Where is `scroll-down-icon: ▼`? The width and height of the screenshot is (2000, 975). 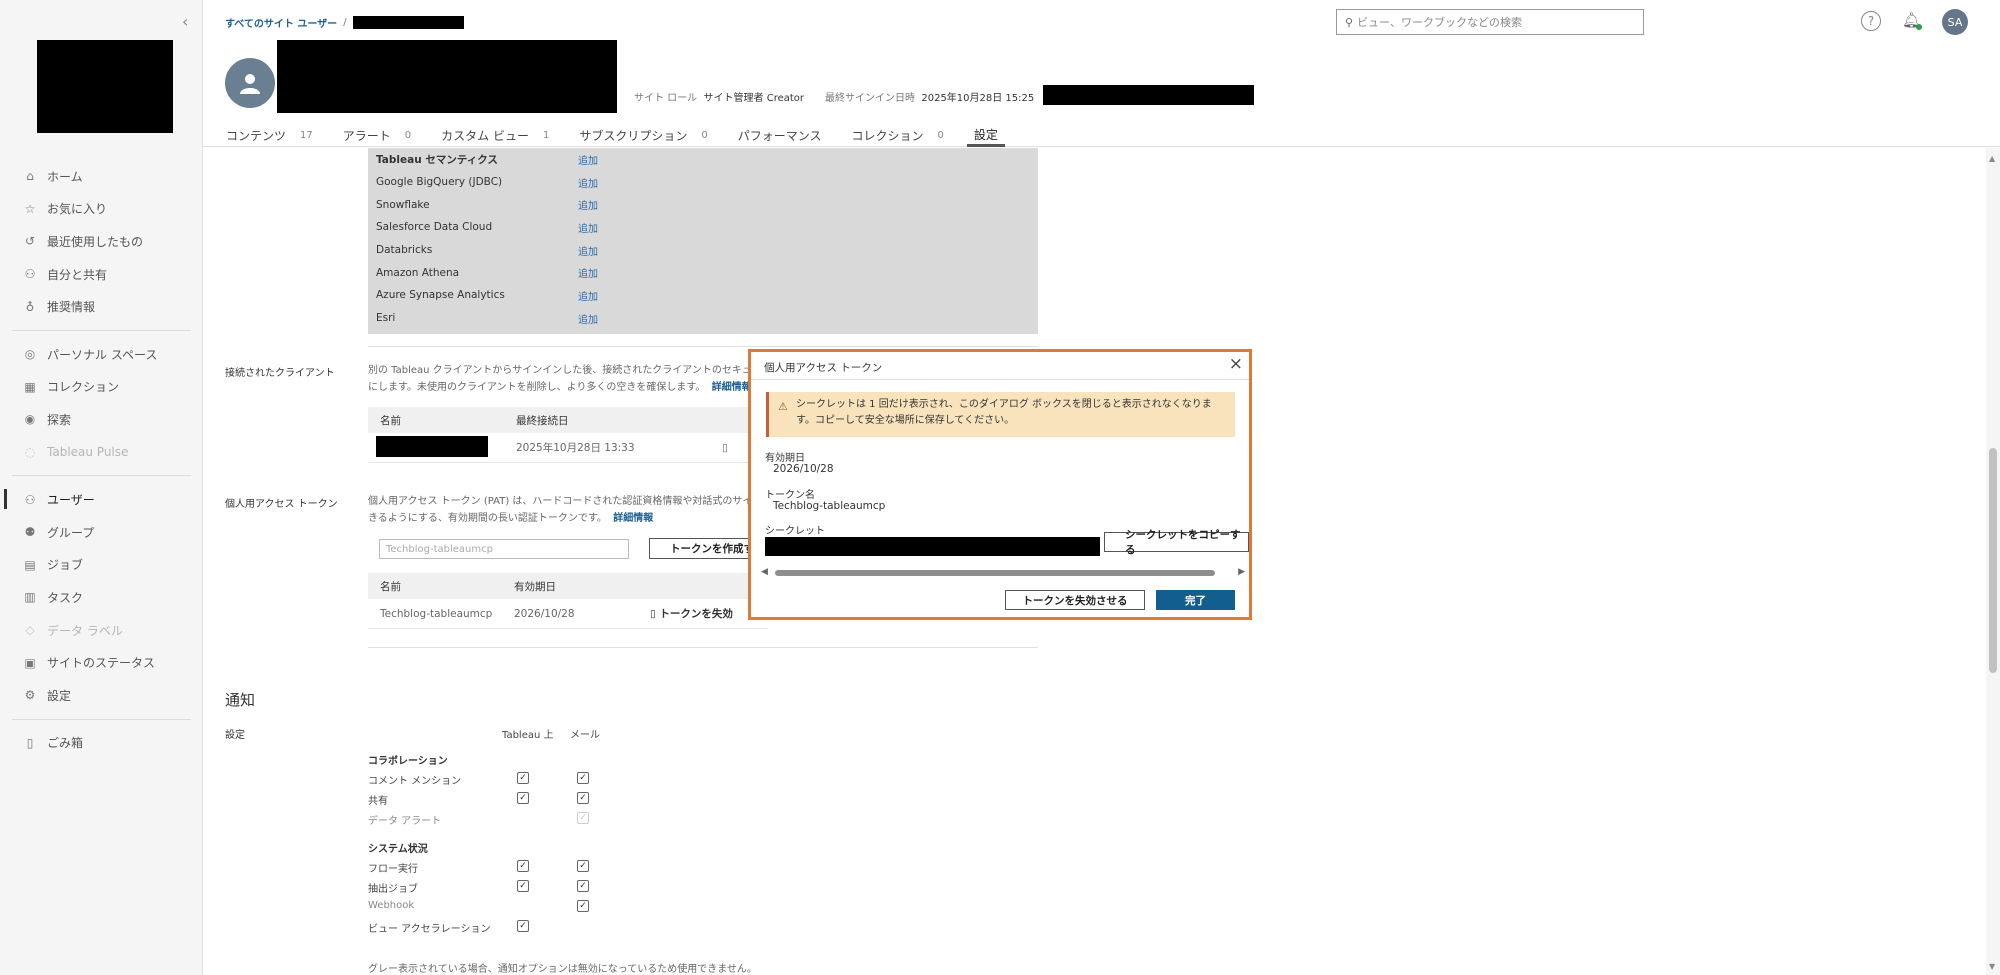
scroll-down-icon: ▼ is located at coordinates (1992, 966).